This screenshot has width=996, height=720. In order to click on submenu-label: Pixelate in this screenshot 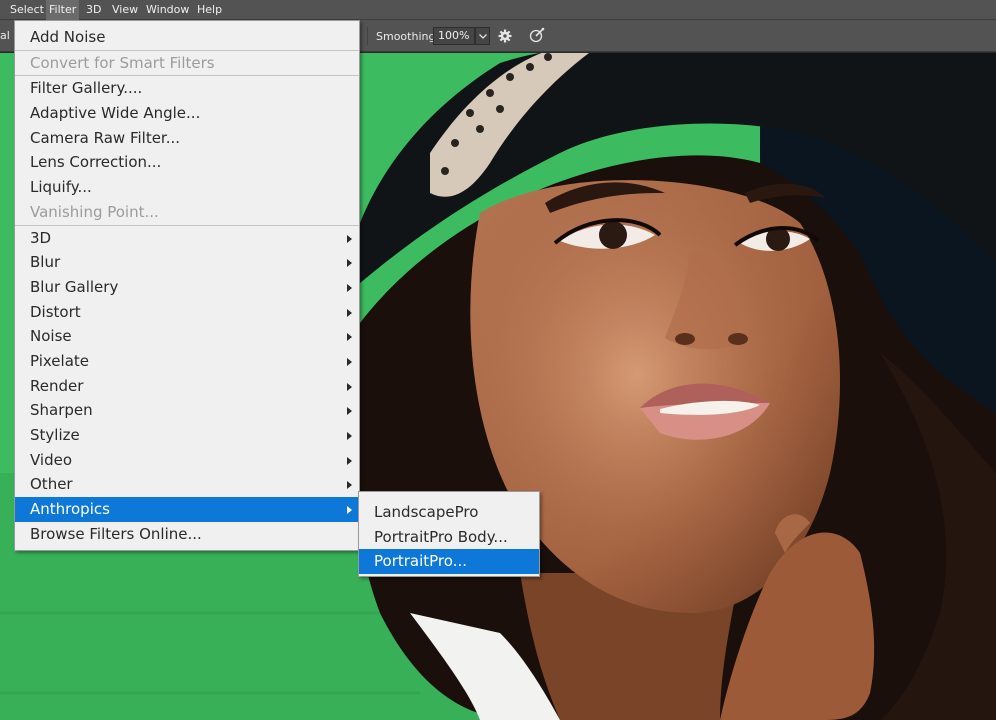, I will do `click(59, 360)`.